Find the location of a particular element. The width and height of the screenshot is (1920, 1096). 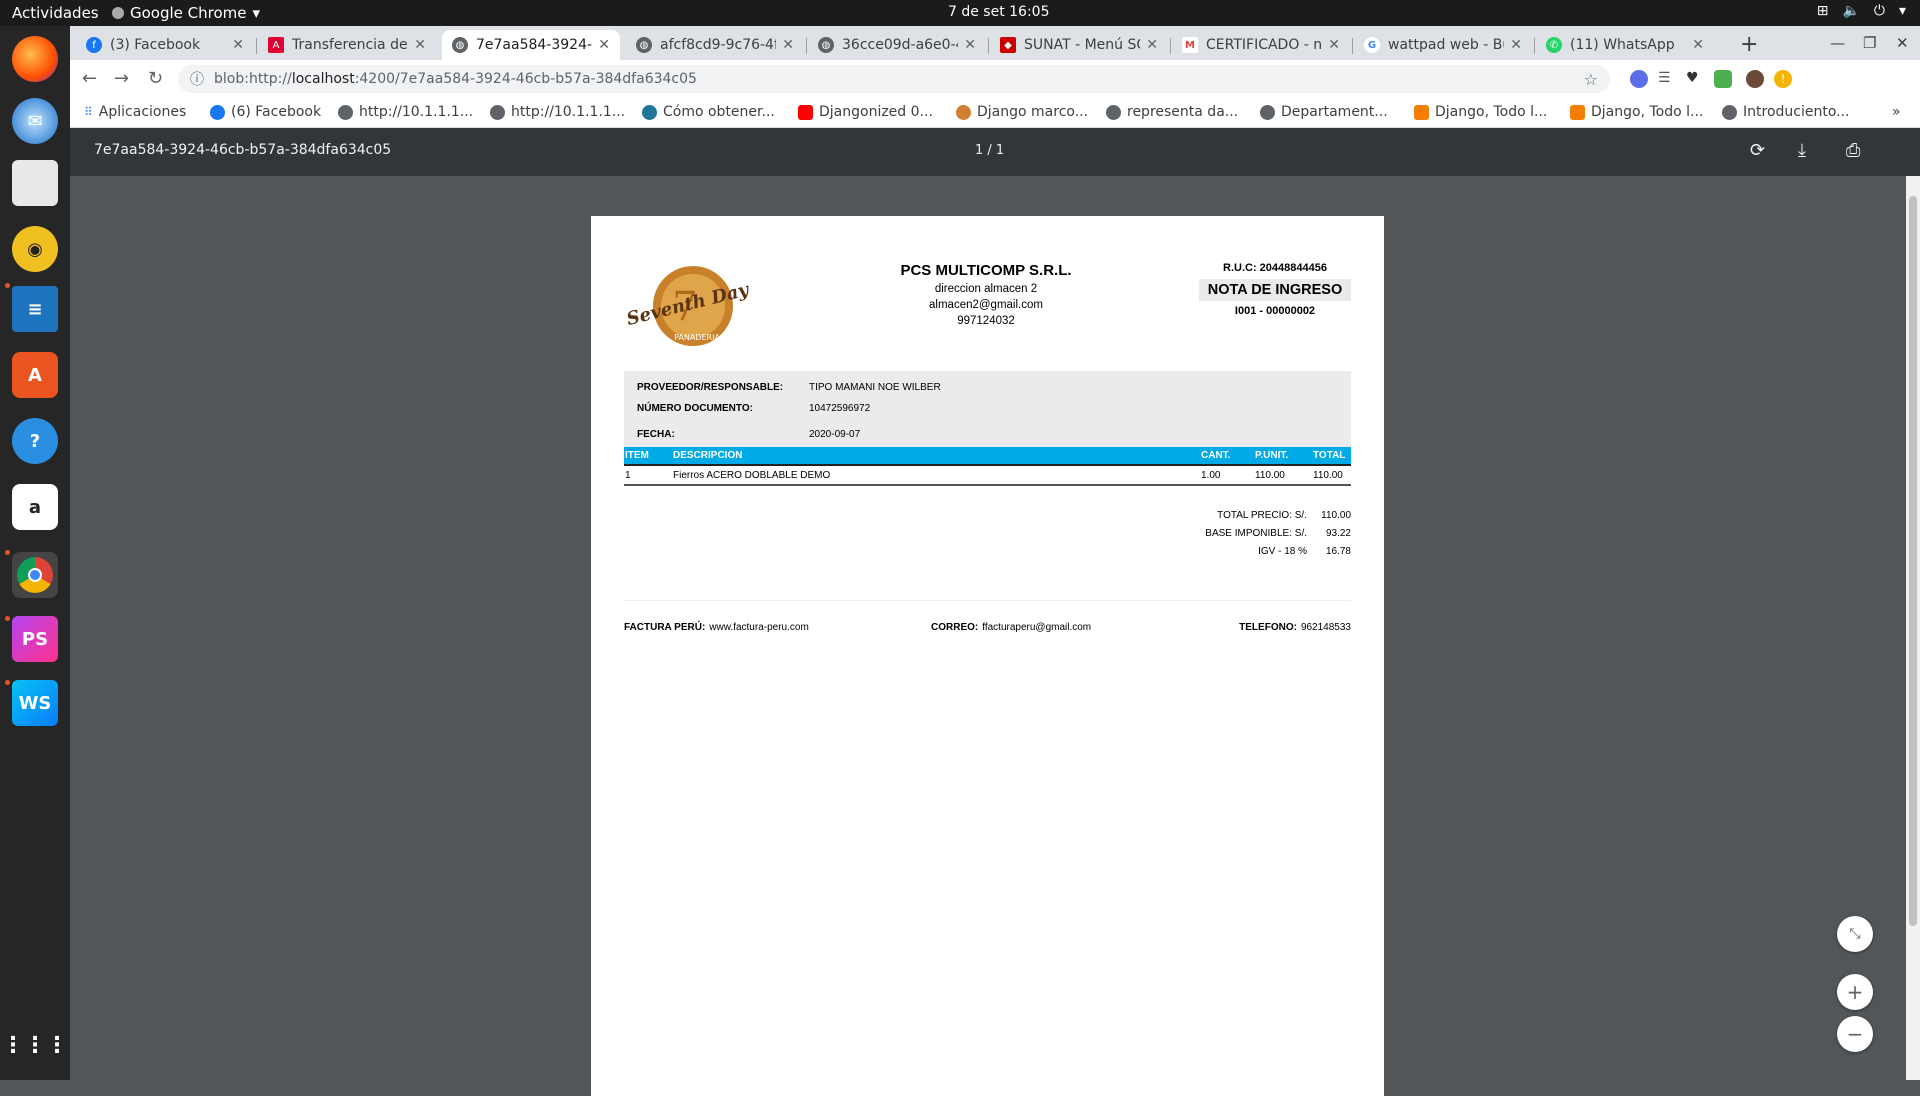

print-icon: ⎙ is located at coordinates (1853, 150).